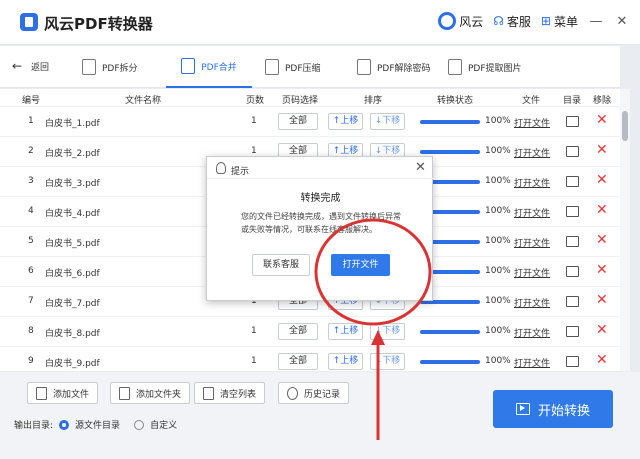 This screenshot has height=459, width=640. What do you see at coordinates (72, 154) in the screenshot?
I see `row-file-name: 白皮书_2.pdf` at bounding box center [72, 154].